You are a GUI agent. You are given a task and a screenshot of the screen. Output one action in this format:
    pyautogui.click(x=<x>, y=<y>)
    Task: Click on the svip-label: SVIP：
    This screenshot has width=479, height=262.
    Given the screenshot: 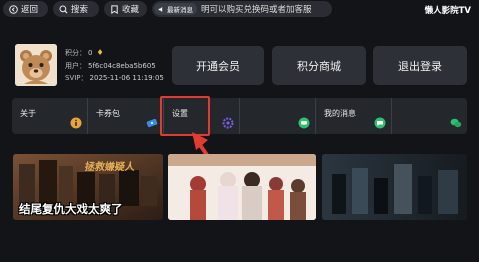 What is the action you would take?
    pyautogui.click(x=76, y=78)
    